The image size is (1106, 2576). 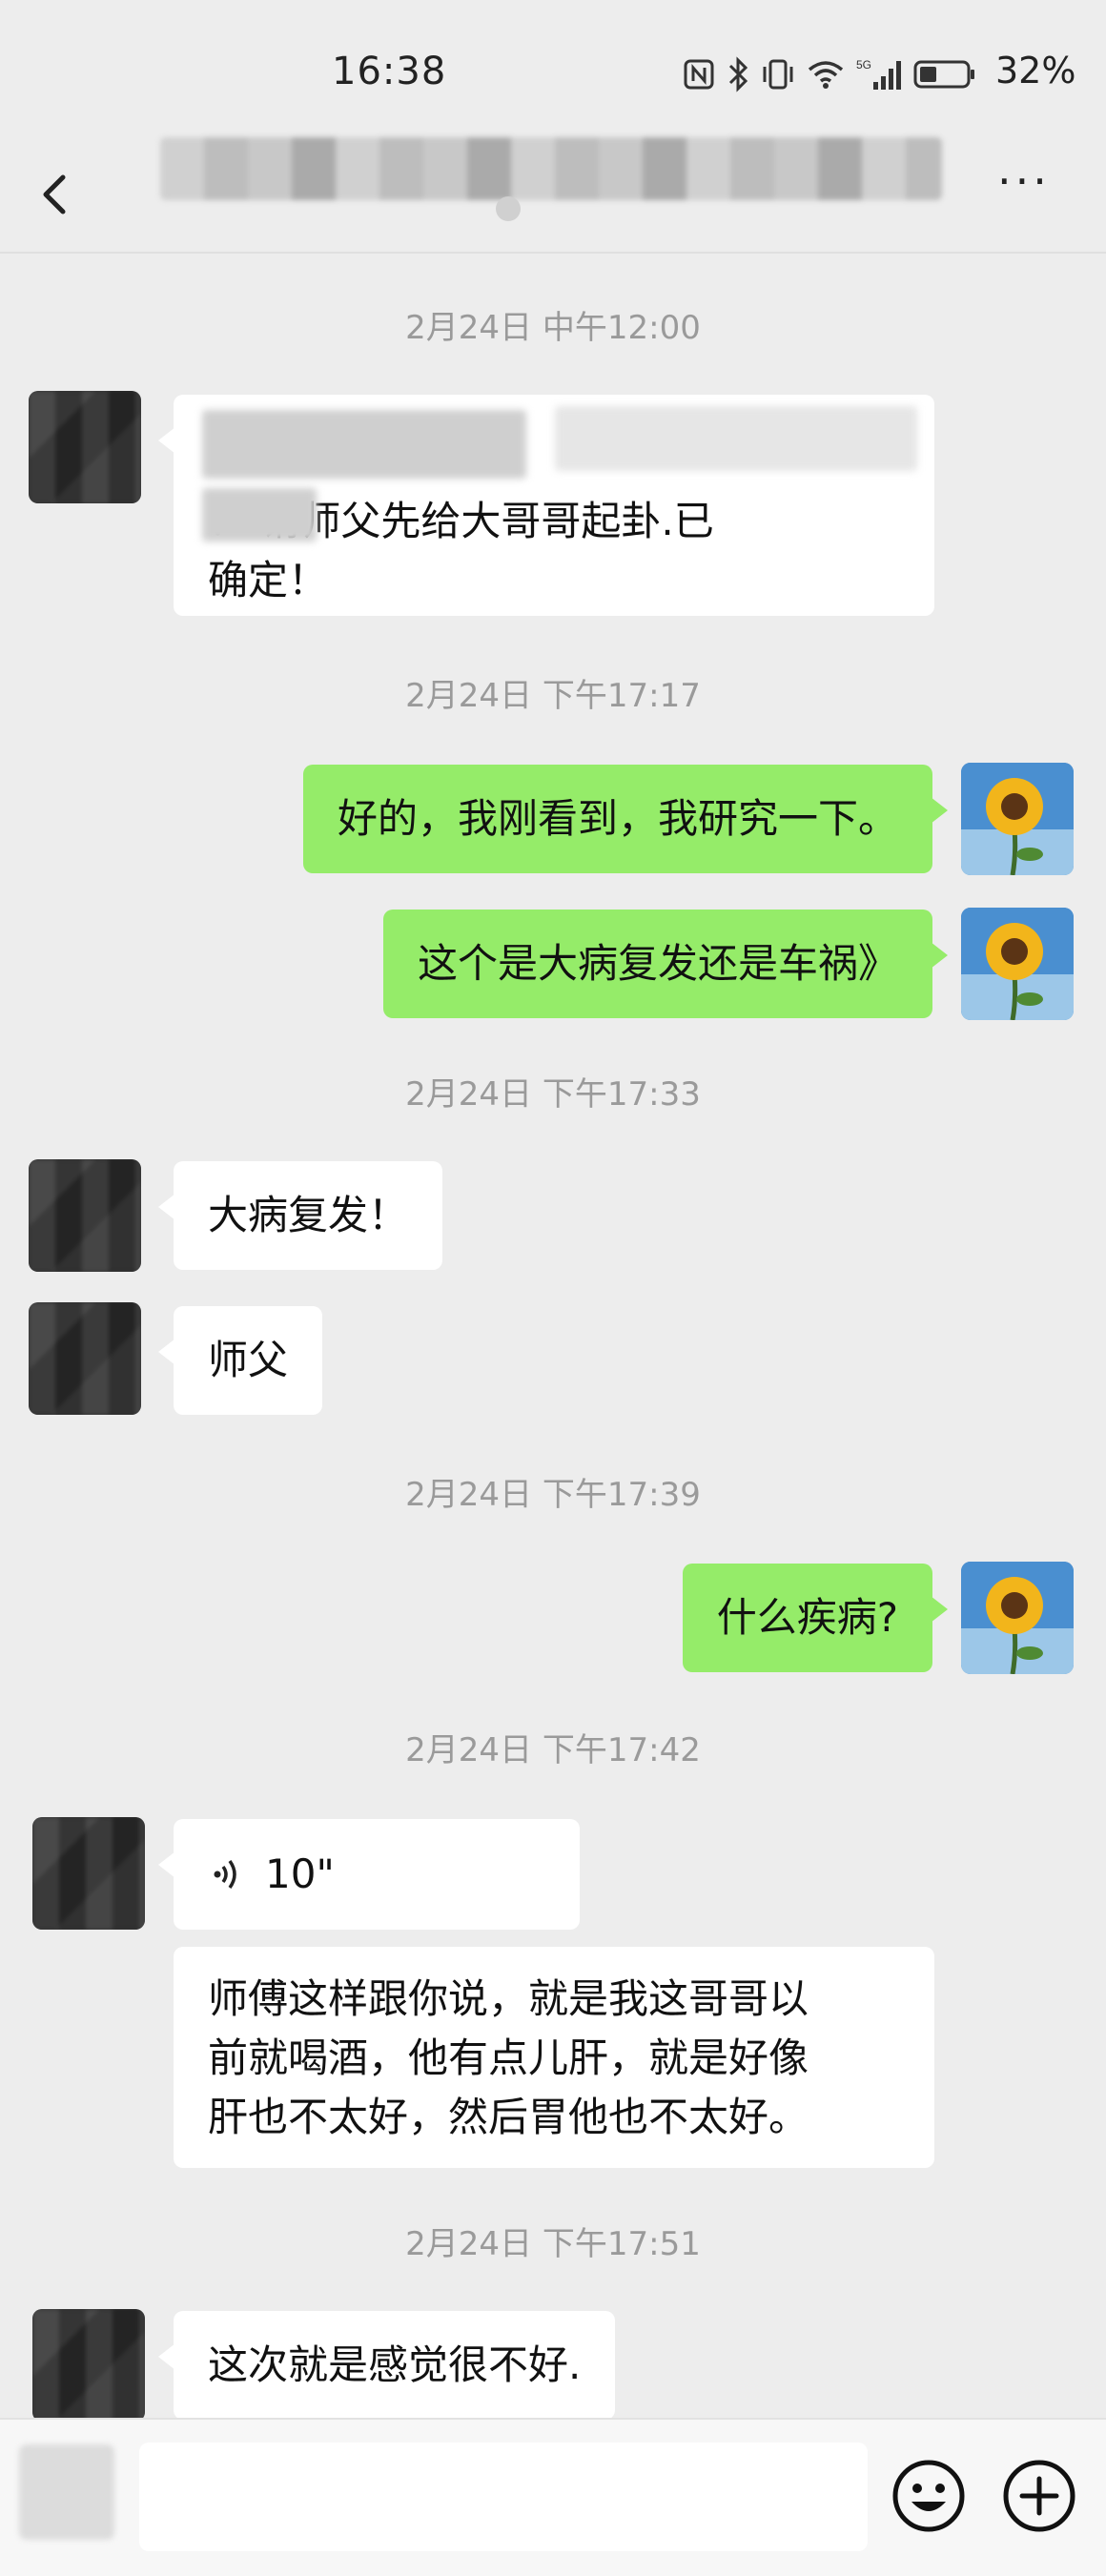 What do you see at coordinates (508, 208) in the screenshot?
I see `status-dot-icon` at bounding box center [508, 208].